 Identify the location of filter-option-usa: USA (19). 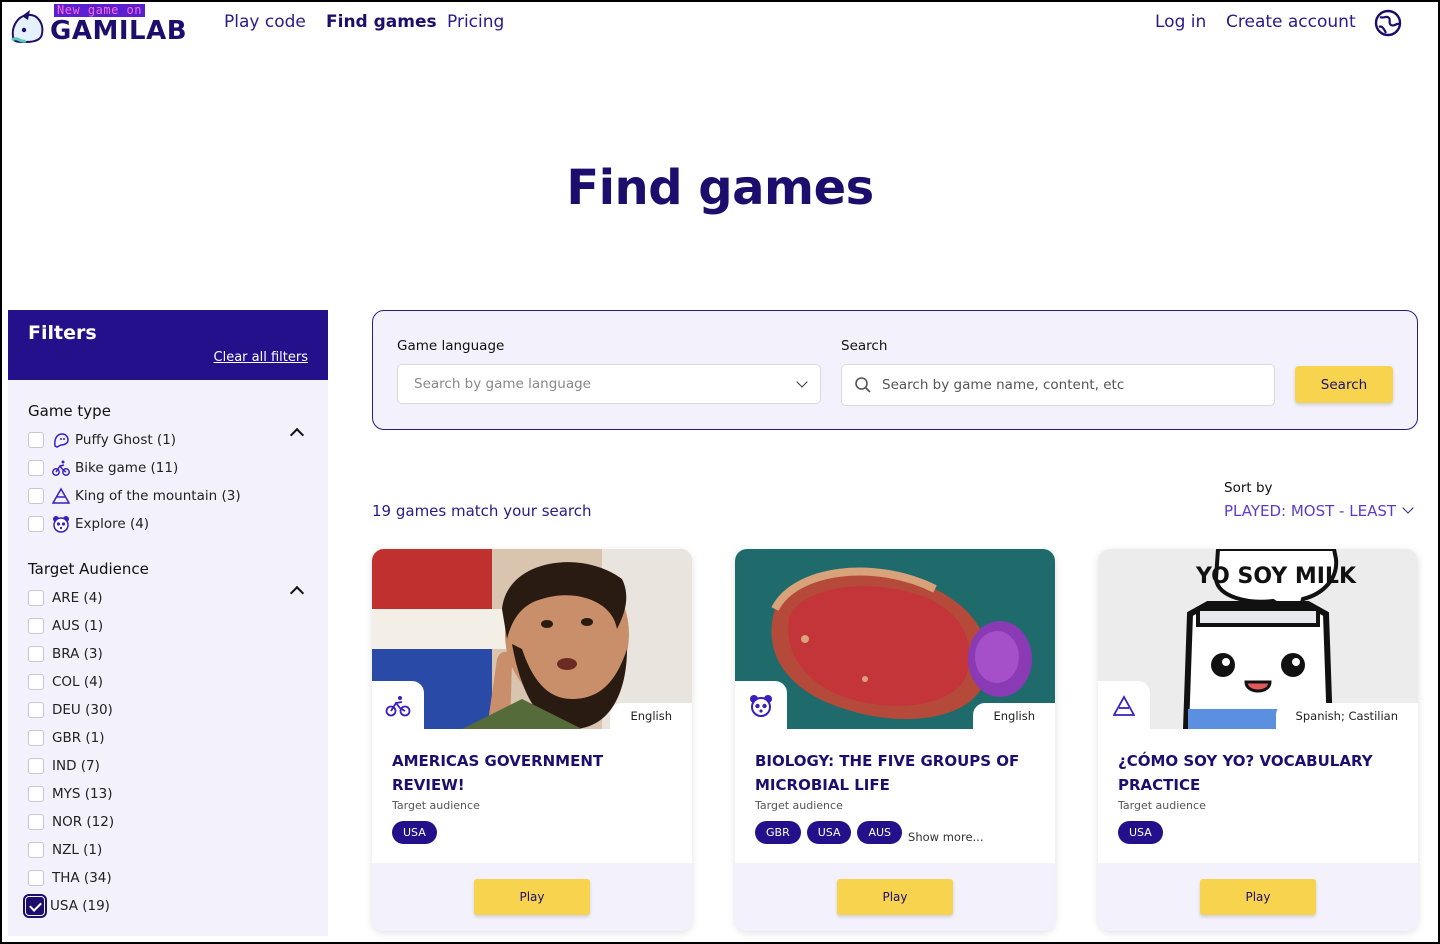
(165, 906).